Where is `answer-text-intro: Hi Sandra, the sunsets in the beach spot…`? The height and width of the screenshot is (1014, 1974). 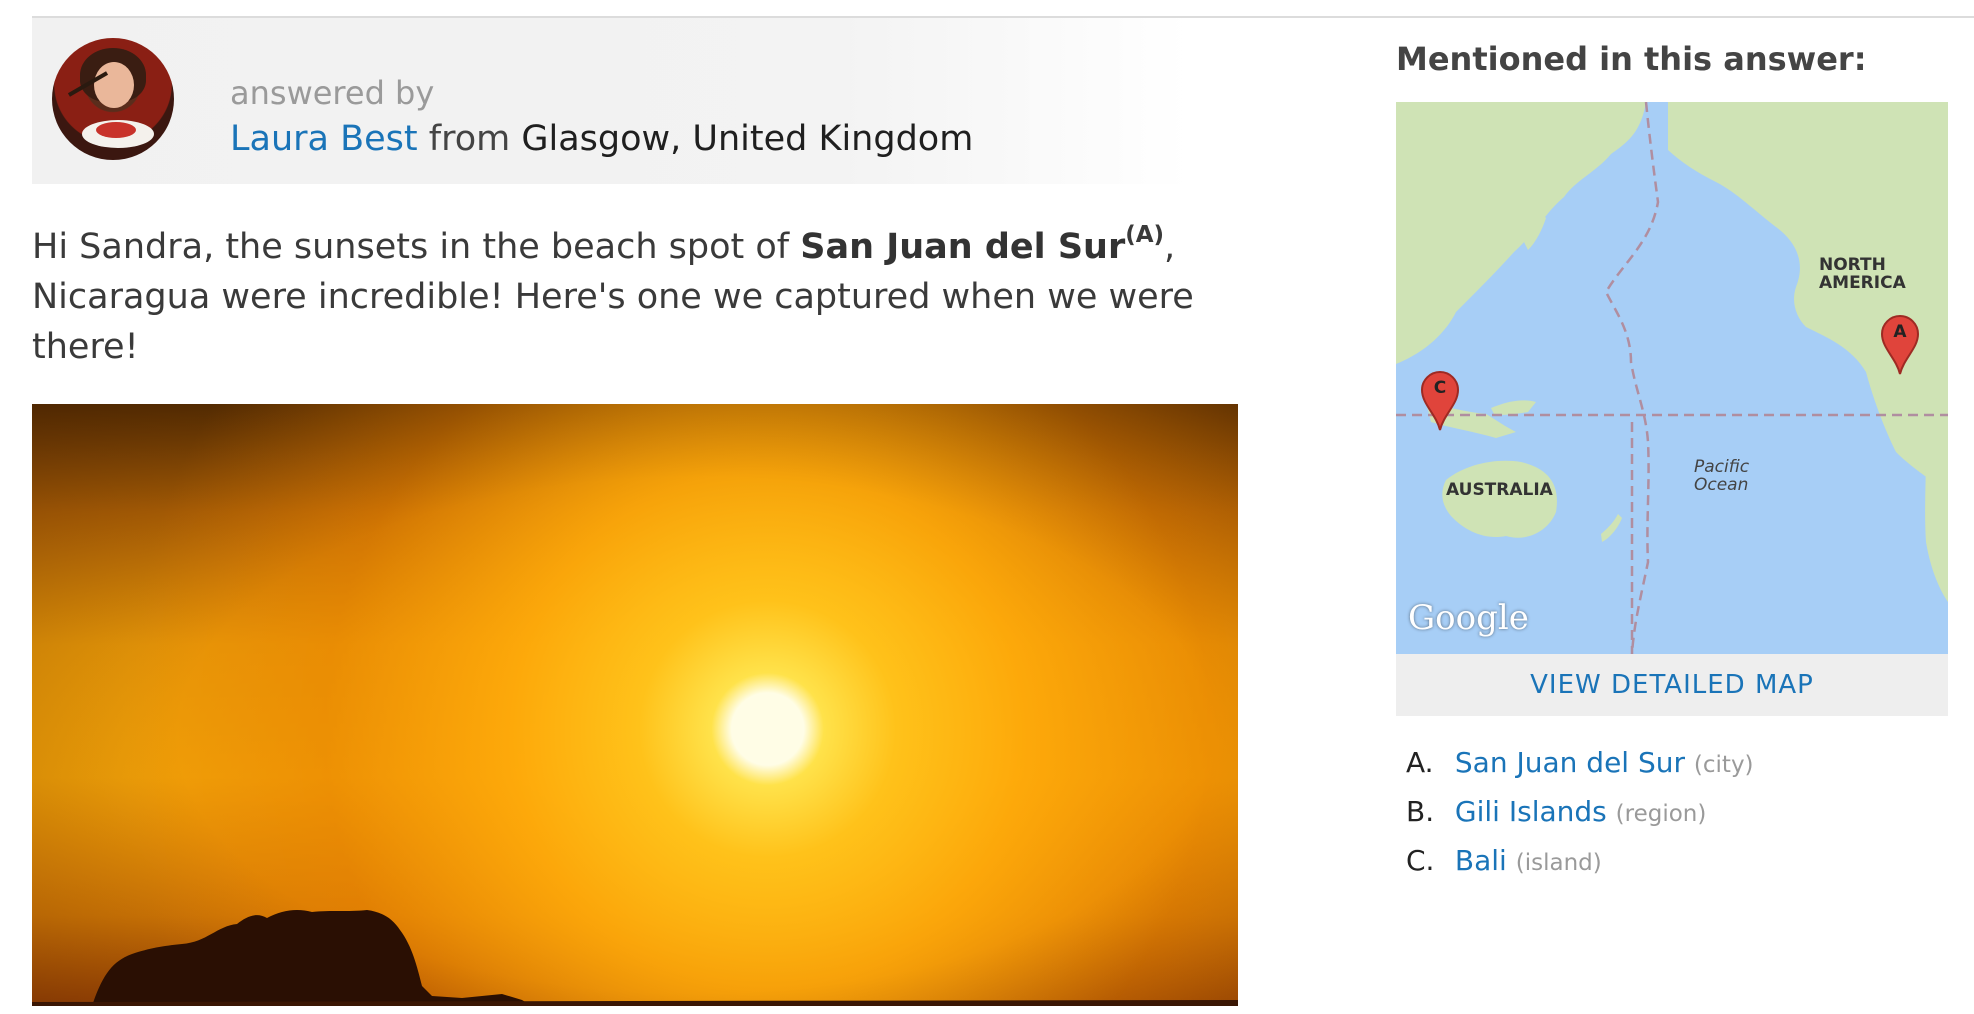
answer-text-intro: Hi Sandra, the sunsets in the beach spot… is located at coordinates (416, 247).